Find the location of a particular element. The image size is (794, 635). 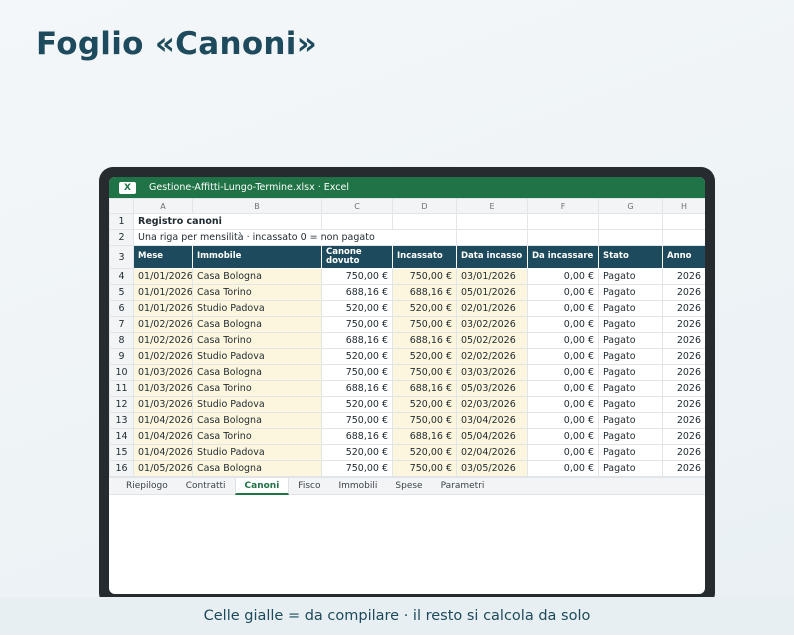

cell-data-incasso: 05/02/2026 is located at coordinates (492, 340).